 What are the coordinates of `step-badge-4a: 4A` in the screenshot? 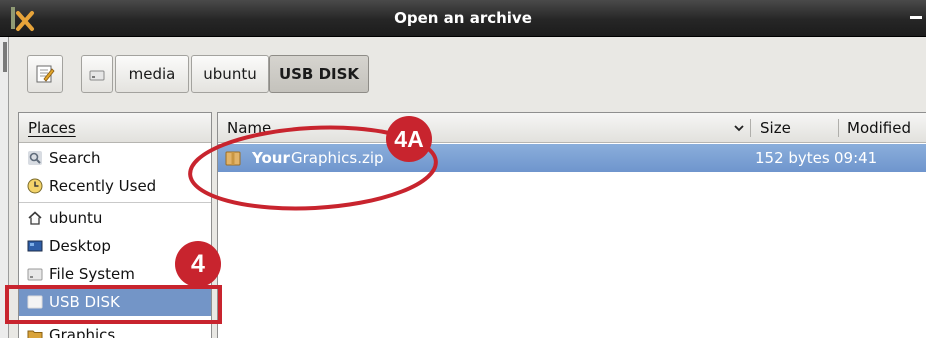 It's located at (409, 139).